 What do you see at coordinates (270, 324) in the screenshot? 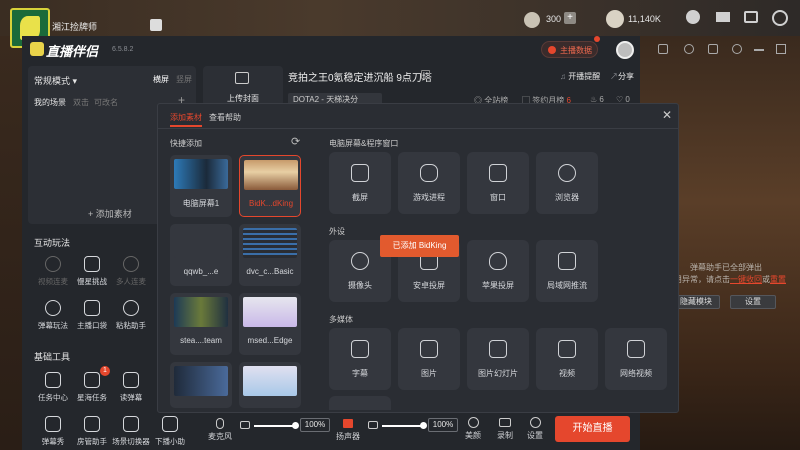
I see `quick-item-edge: msed...Edge` at bounding box center [270, 324].